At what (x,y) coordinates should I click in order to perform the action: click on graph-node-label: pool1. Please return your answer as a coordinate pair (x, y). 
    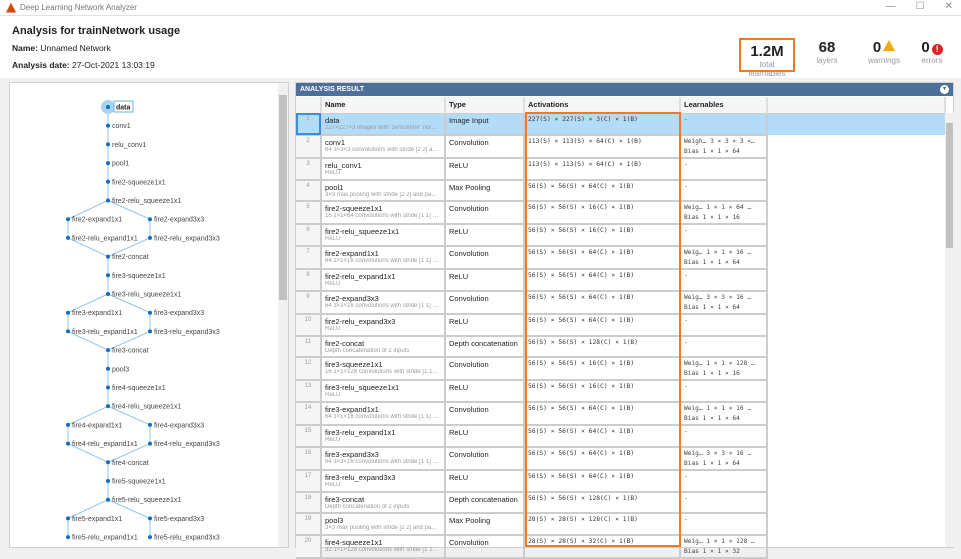
    Looking at the image, I should click on (120, 164).